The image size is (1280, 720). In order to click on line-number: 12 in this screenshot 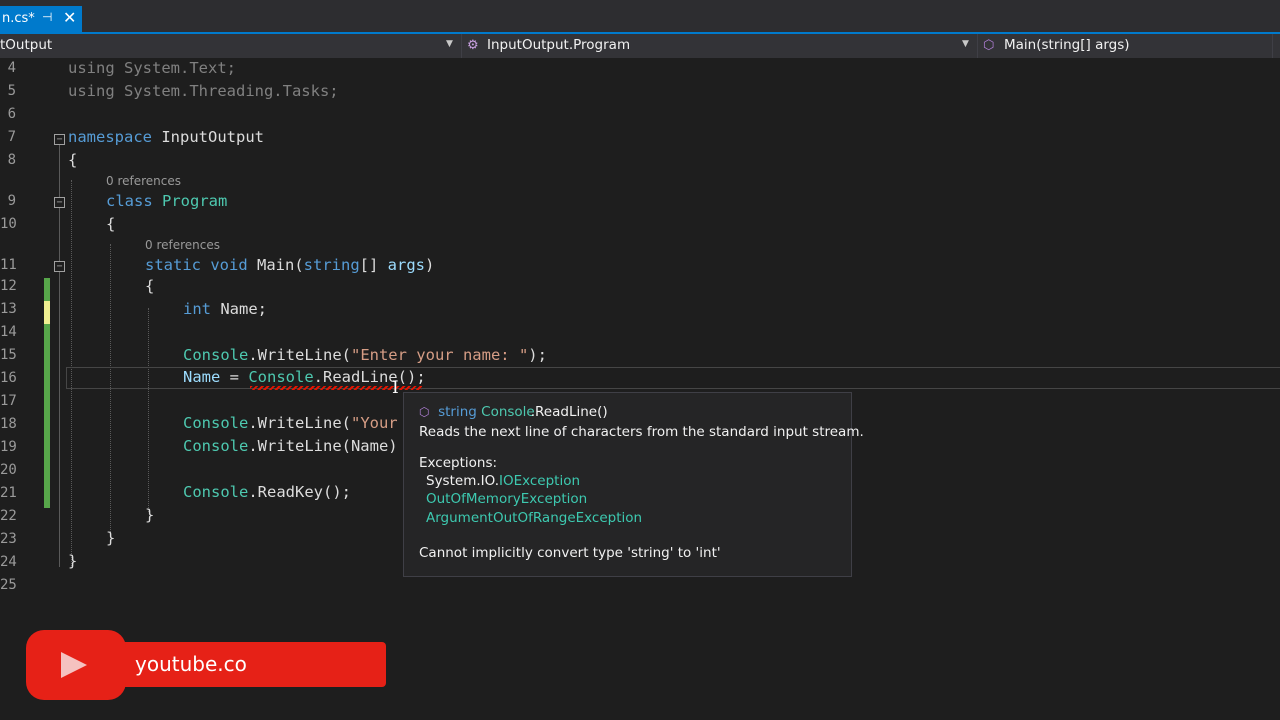, I will do `click(8, 286)`.